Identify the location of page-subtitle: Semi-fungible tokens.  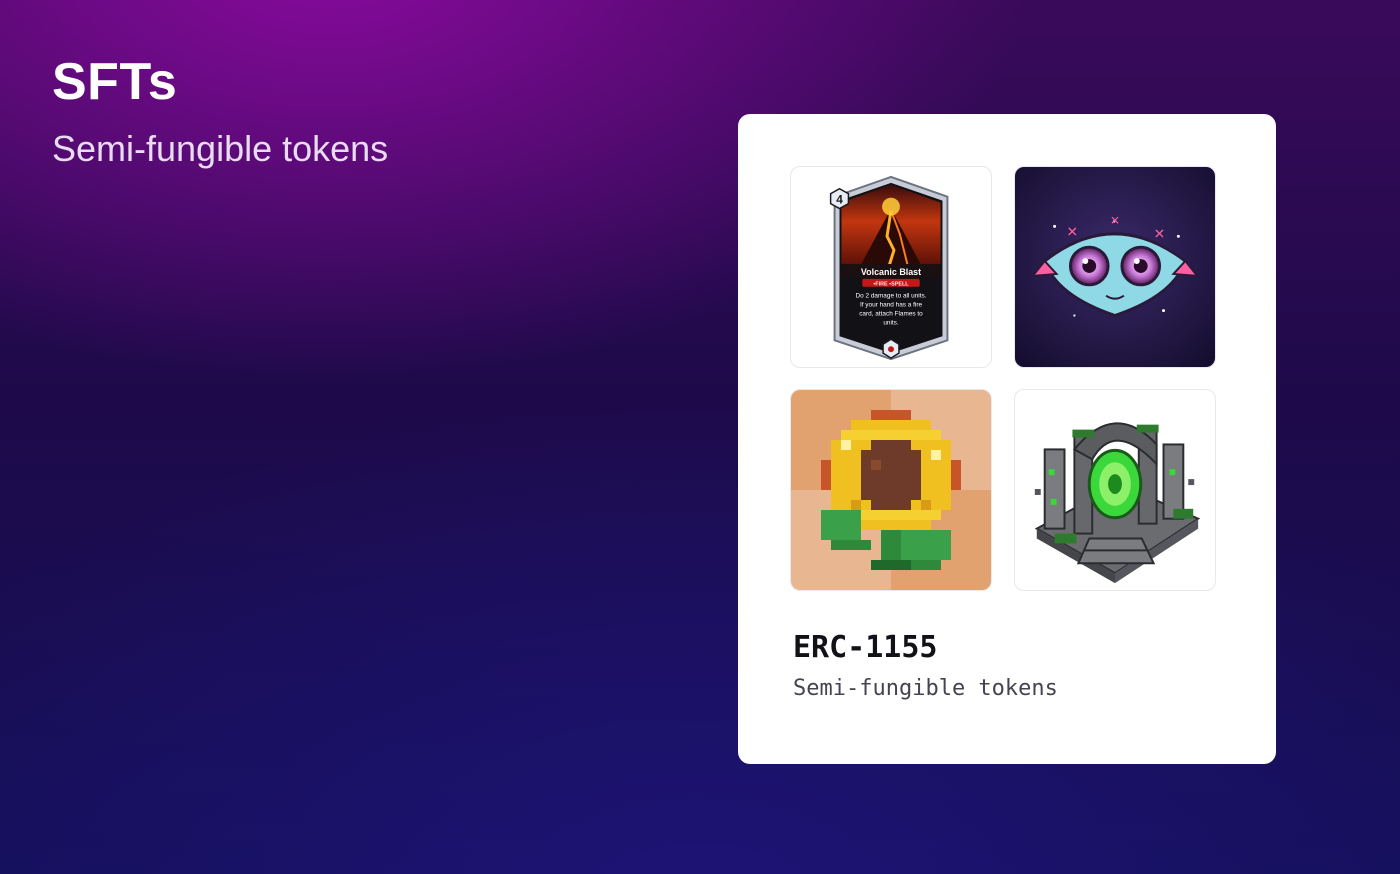
(220, 148).